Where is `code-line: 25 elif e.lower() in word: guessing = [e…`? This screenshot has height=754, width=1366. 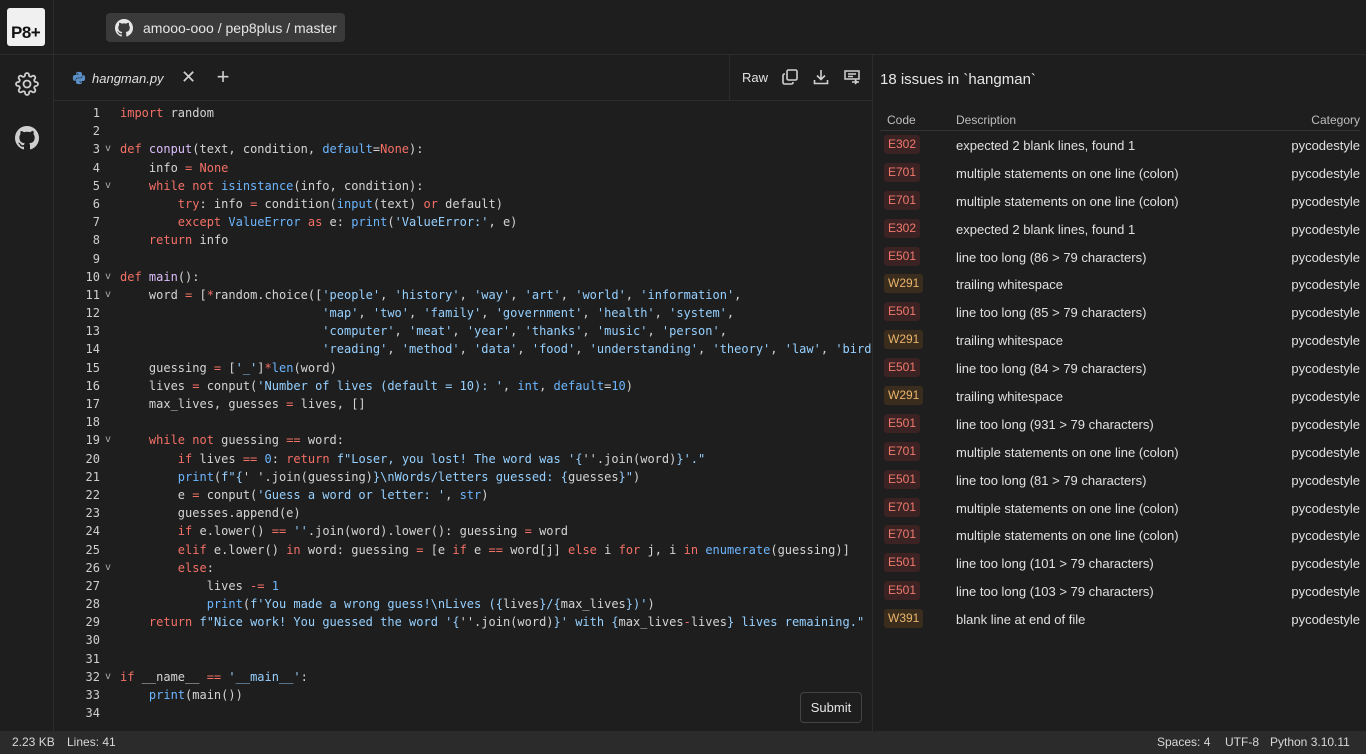 code-line: 25 elif e.lower() in word: guessing = [e… is located at coordinates (463, 550).